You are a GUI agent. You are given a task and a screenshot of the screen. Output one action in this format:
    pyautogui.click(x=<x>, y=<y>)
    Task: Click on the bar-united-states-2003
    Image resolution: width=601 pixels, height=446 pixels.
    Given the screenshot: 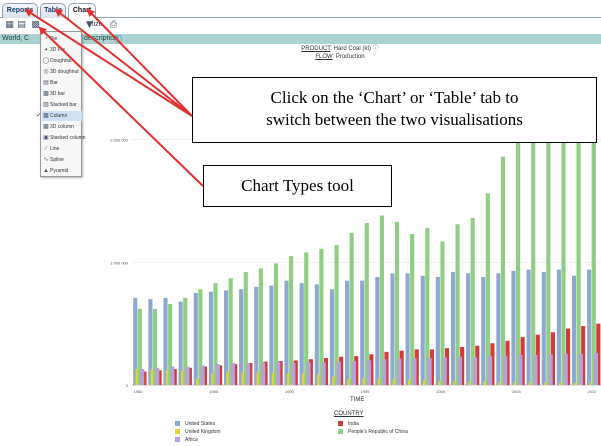 What is the action you would take?
    pyautogui.click(x=483, y=330)
    